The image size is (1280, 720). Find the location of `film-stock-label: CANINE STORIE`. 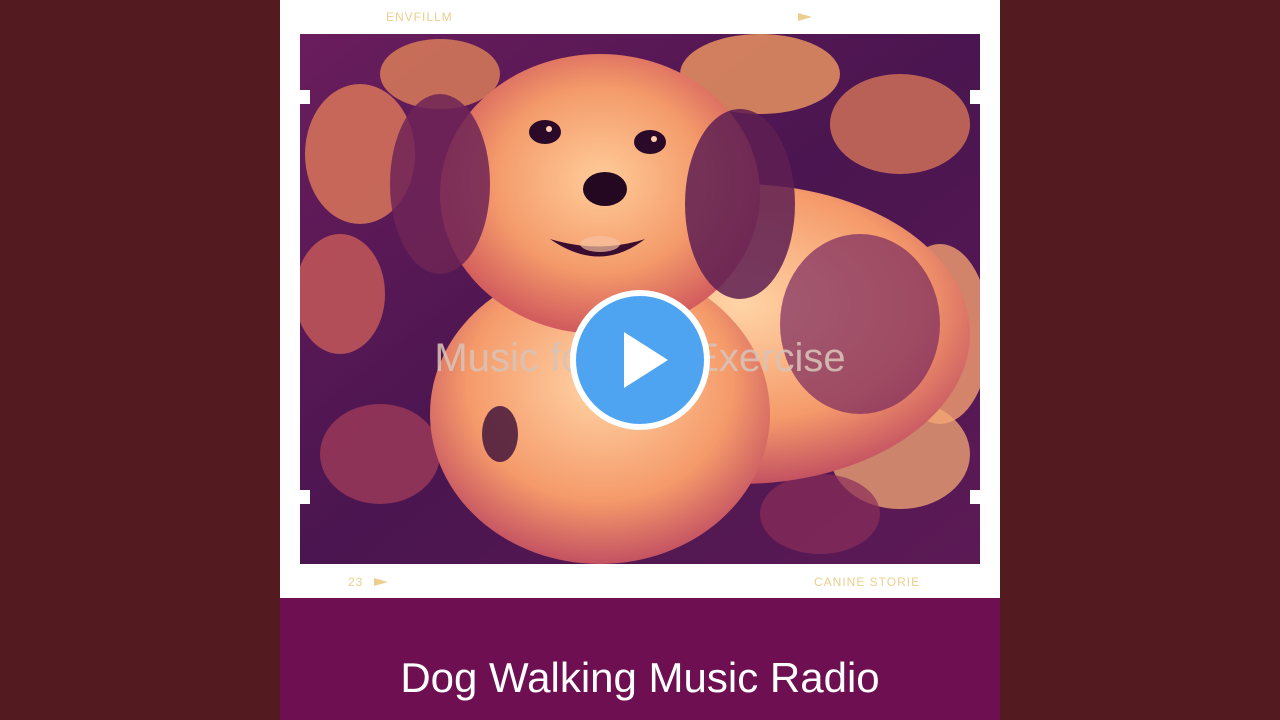

film-stock-label: CANINE STORIE is located at coordinates (867, 582).